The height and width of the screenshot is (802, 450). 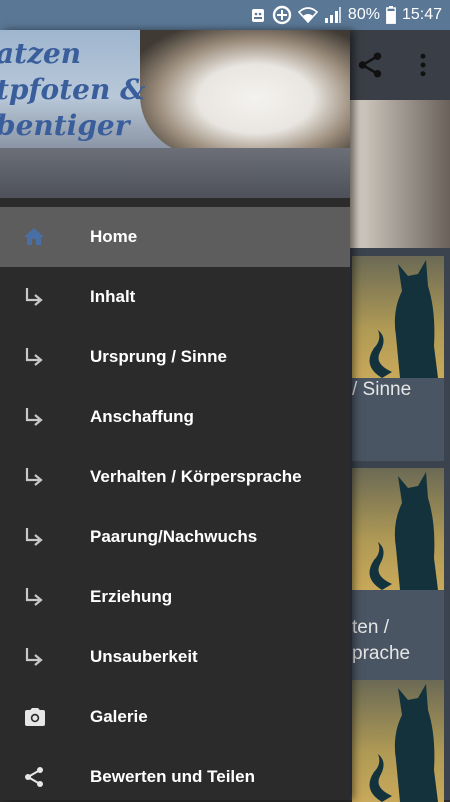 I want to click on menu-item-unsauberkeit: Unsauberkeit, so click(x=175, y=657).